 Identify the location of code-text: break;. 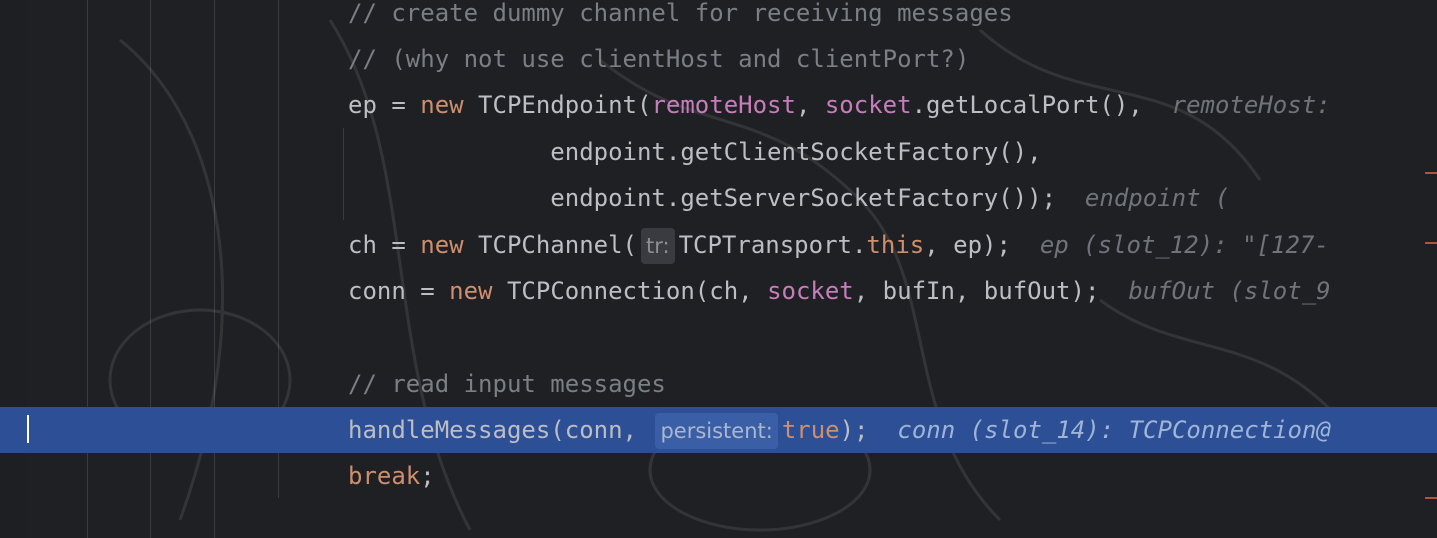
(391, 476).